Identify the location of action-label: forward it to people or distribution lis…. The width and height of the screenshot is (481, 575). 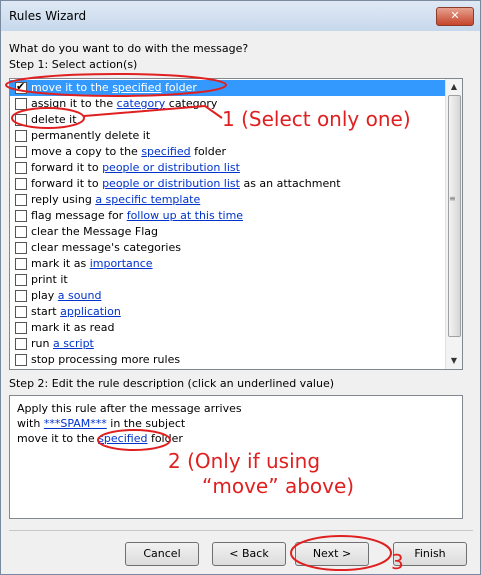
(135, 167).